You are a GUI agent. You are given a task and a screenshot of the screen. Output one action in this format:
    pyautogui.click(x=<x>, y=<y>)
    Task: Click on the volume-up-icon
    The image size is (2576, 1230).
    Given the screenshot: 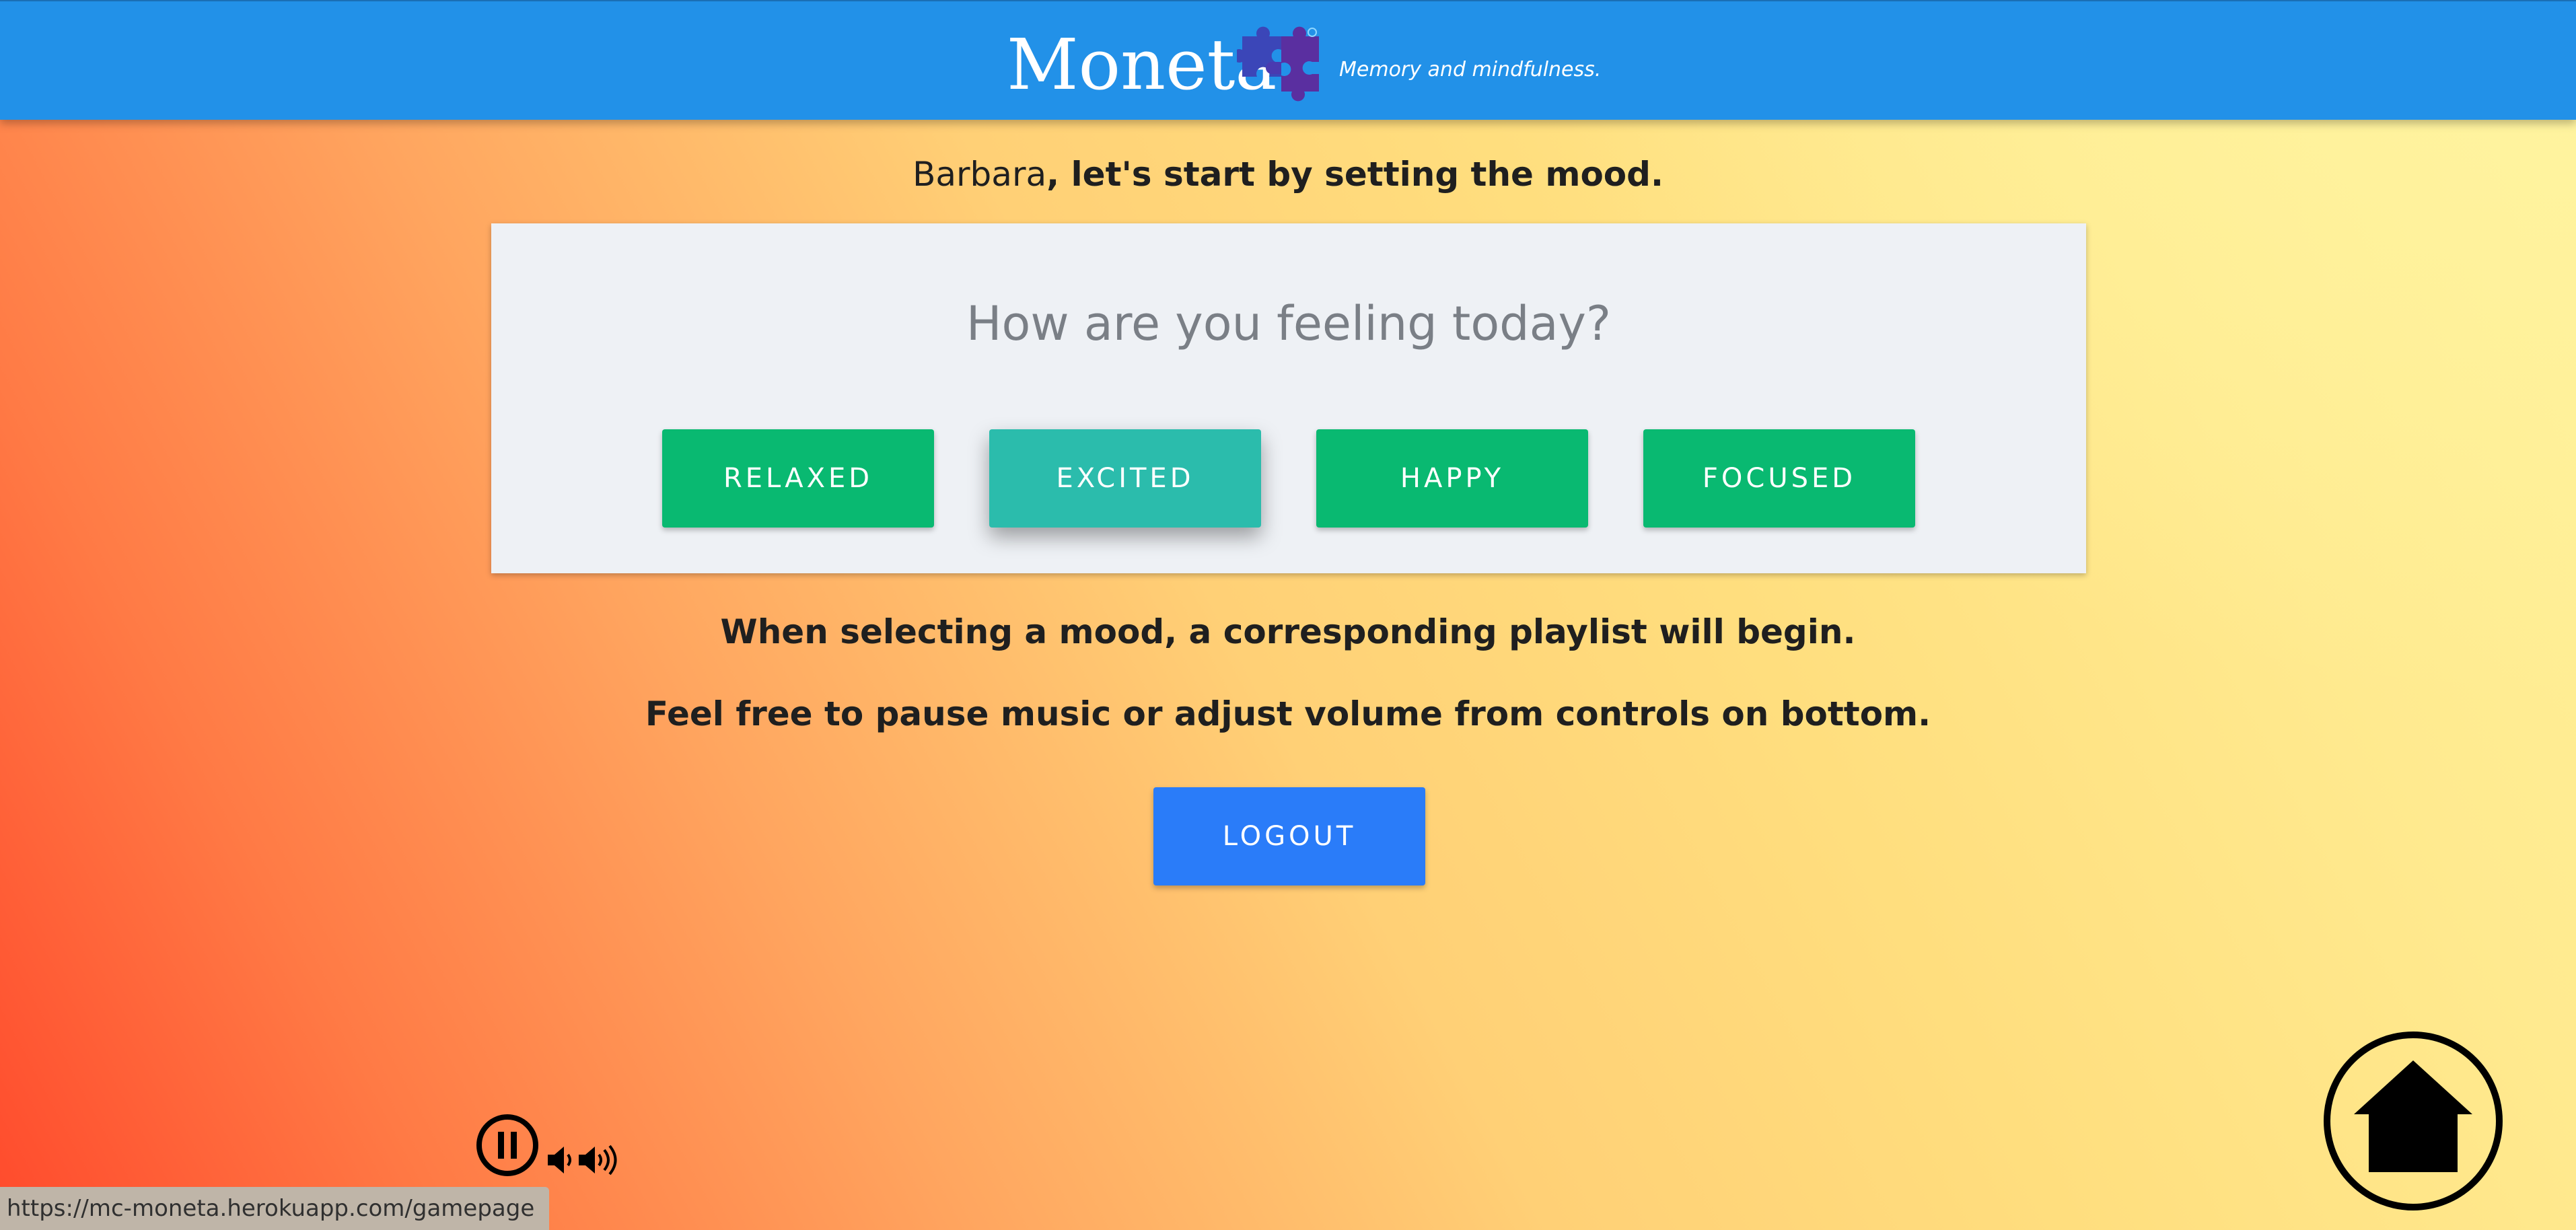 What is the action you would take?
    pyautogui.click(x=598, y=1160)
    